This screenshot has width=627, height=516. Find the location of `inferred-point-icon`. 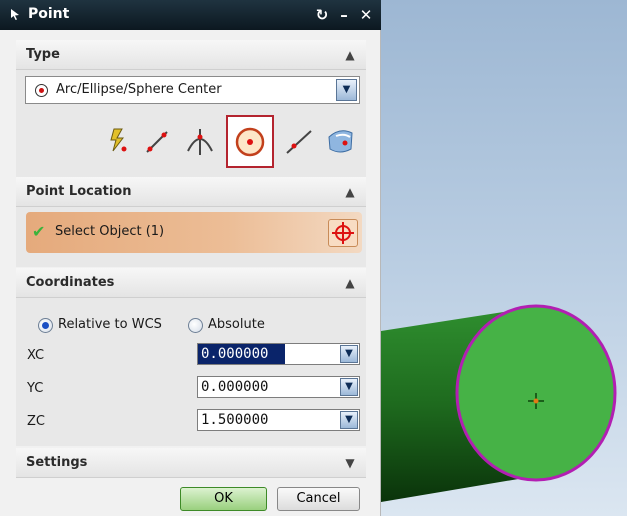

inferred-point-icon is located at coordinates (118, 141).